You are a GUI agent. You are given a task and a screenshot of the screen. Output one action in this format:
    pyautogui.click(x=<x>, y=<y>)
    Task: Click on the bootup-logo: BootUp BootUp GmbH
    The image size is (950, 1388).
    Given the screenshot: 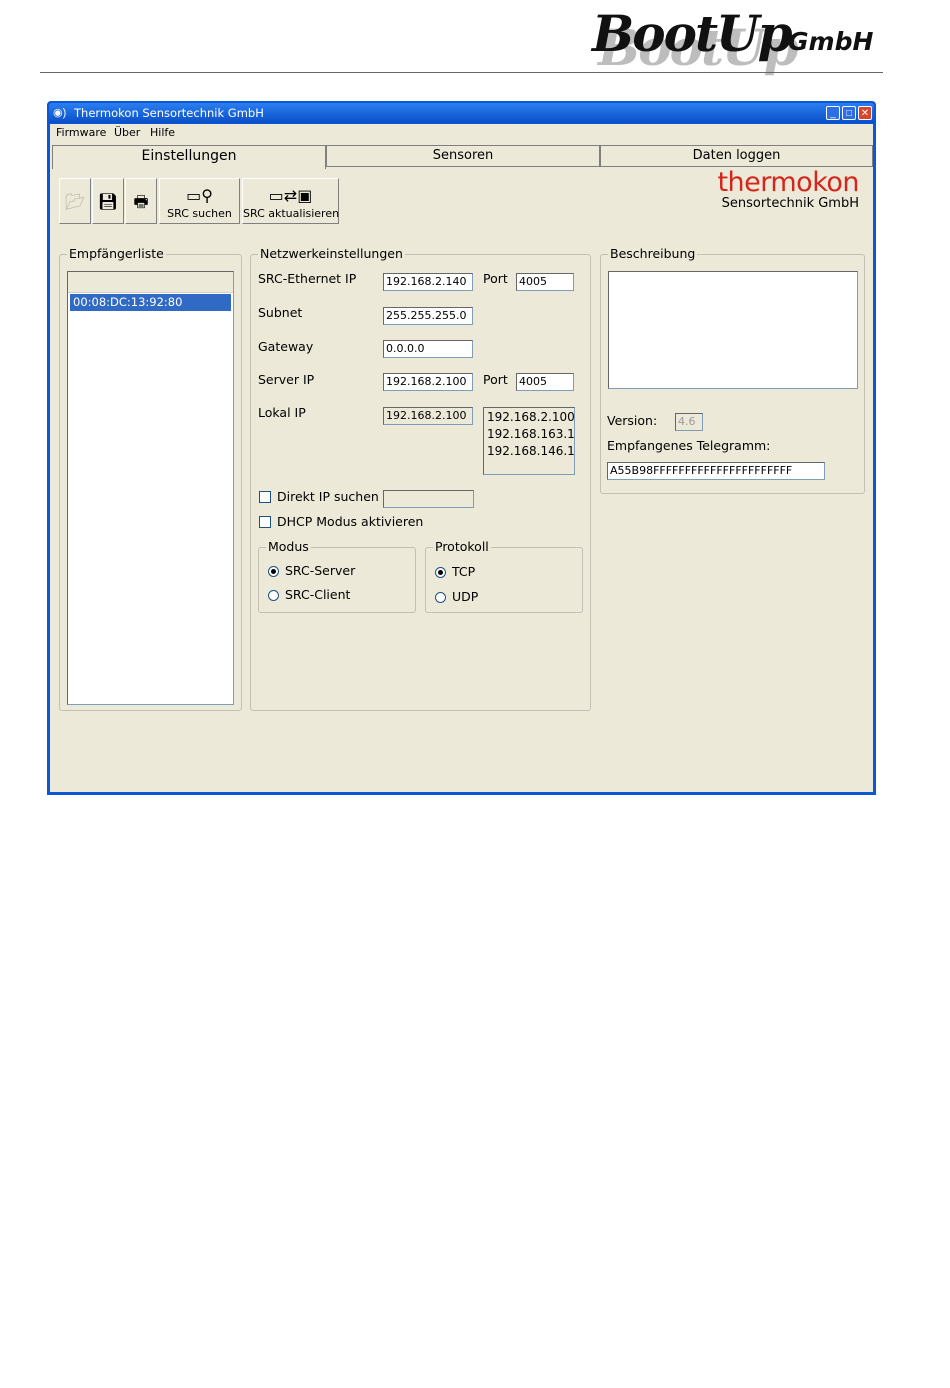 What is the action you would take?
    pyautogui.click(x=742, y=40)
    